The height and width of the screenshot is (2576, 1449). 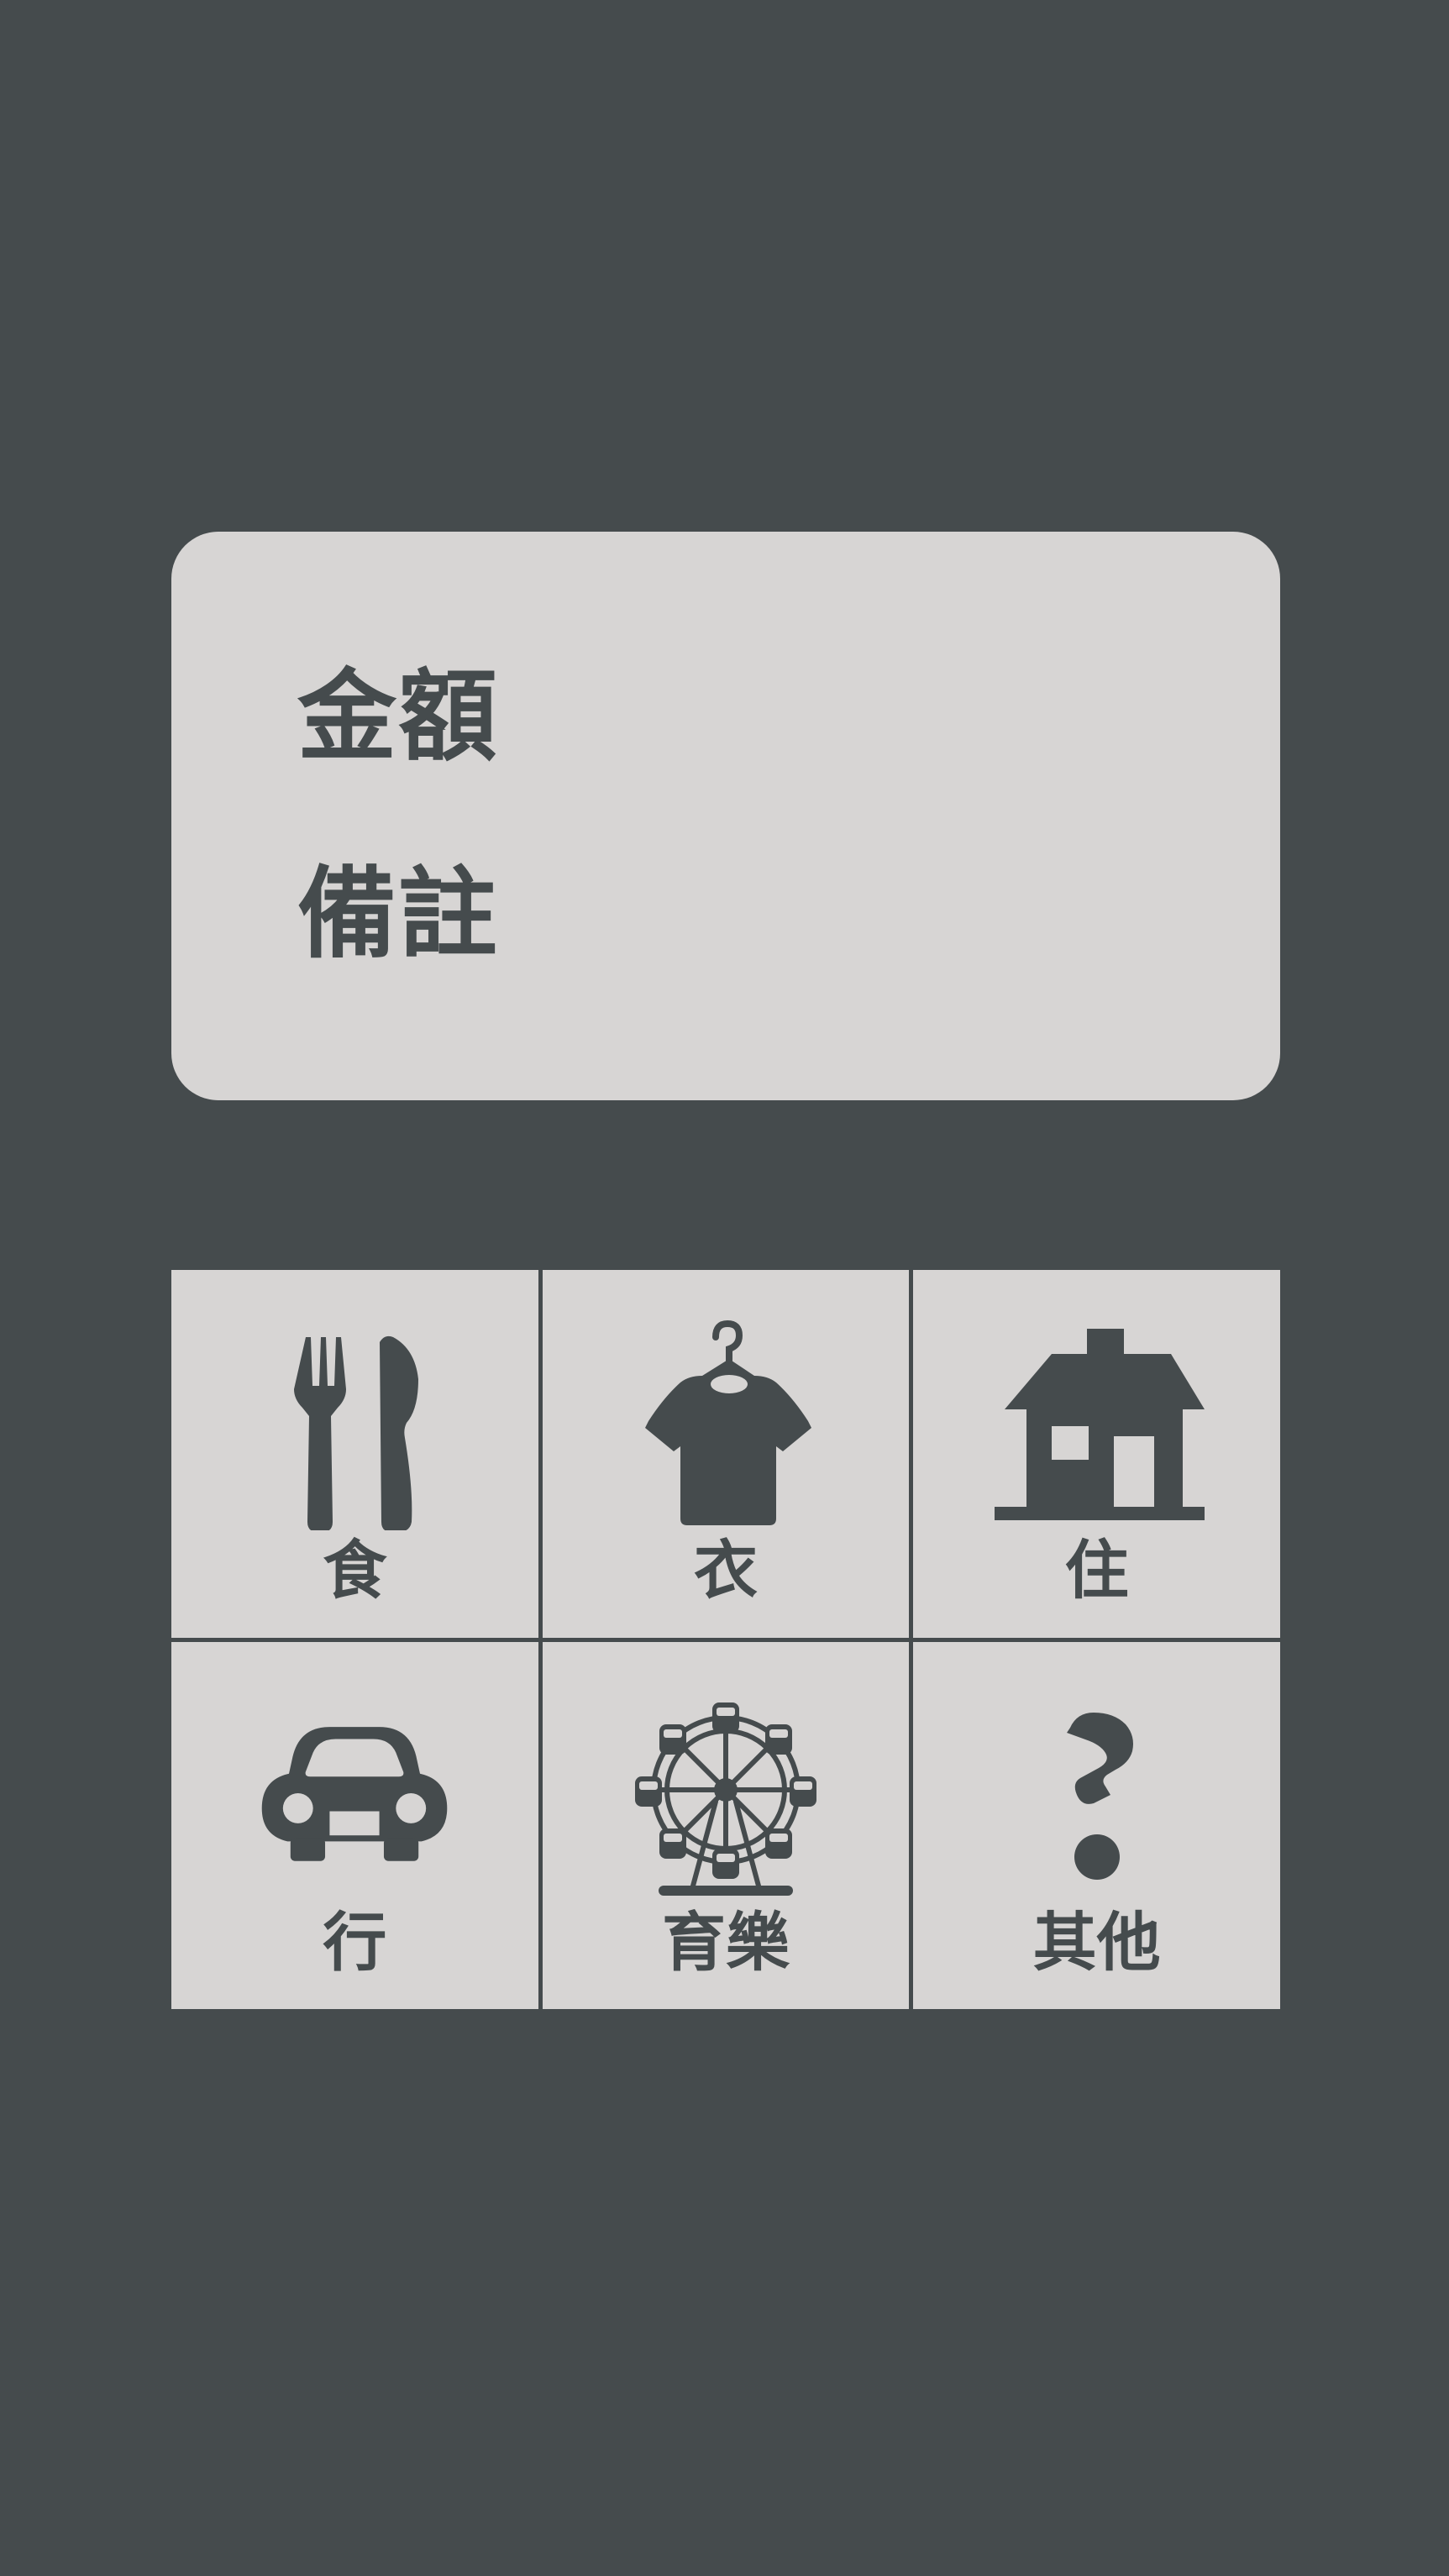 What do you see at coordinates (355, 1942) in the screenshot?
I see `category-label: 行` at bounding box center [355, 1942].